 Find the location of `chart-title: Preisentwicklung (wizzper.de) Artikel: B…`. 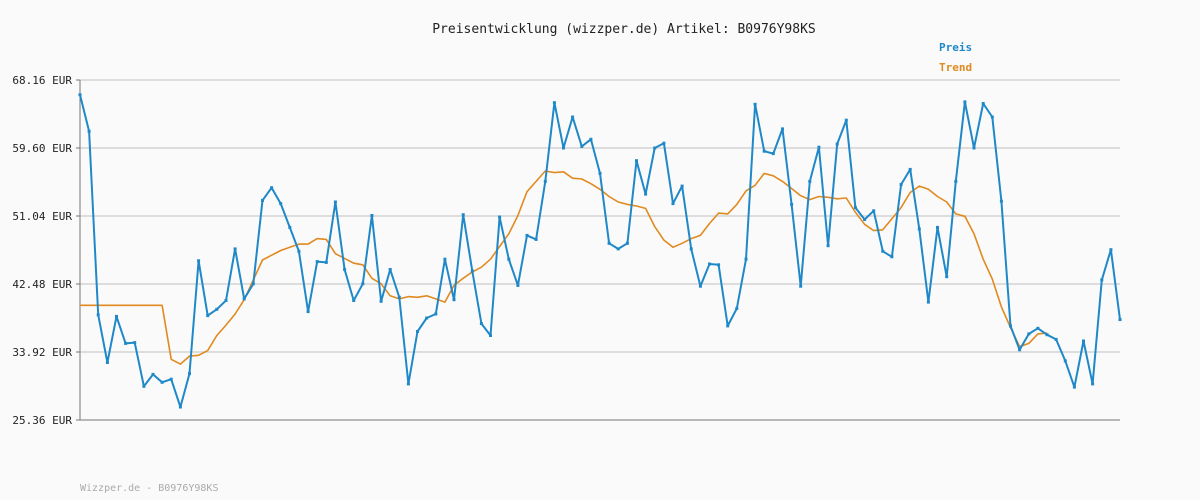

chart-title: Preisentwicklung (wizzper.de) Artikel: B… is located at coordinates (624, 29).